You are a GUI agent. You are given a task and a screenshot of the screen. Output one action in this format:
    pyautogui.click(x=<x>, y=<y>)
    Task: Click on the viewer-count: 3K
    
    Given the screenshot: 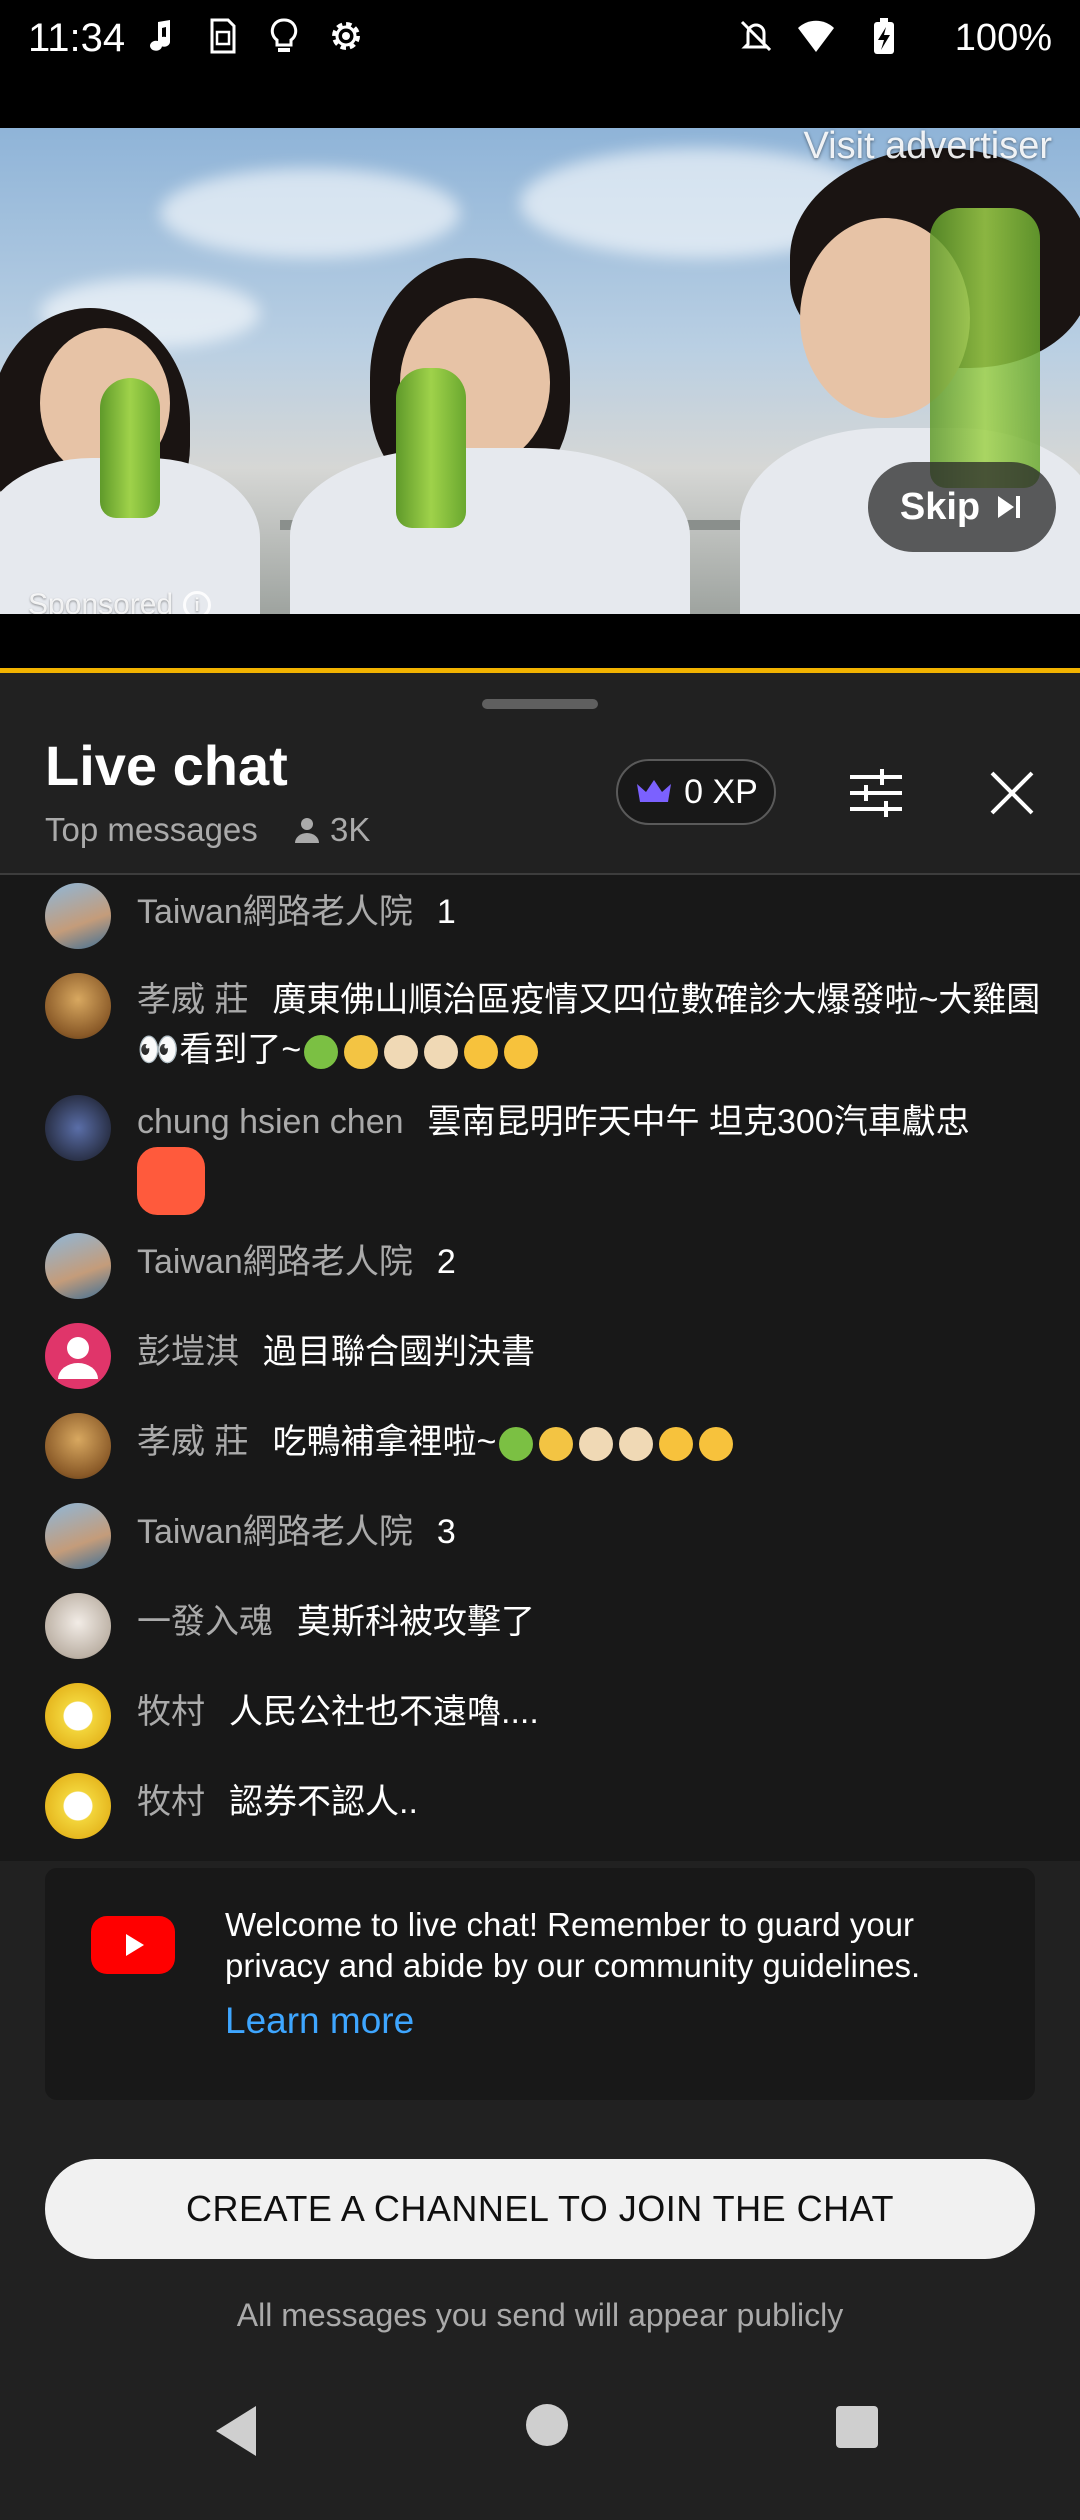 What is the action you would take?
    pyautogui.click(x=331, y=830)
    